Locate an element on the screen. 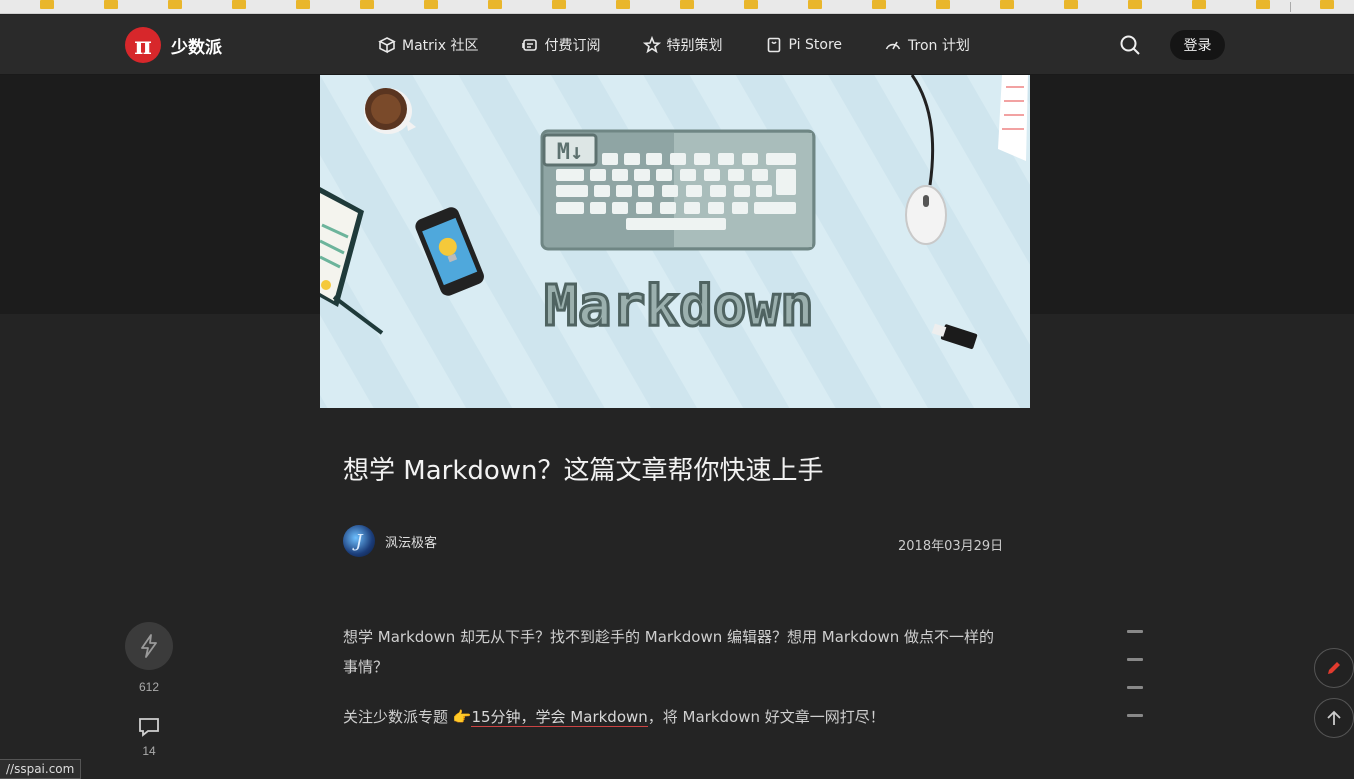 The height and width of the screenshot is (779, 1354). table-of-contents is located at coordinates (1135, 686).